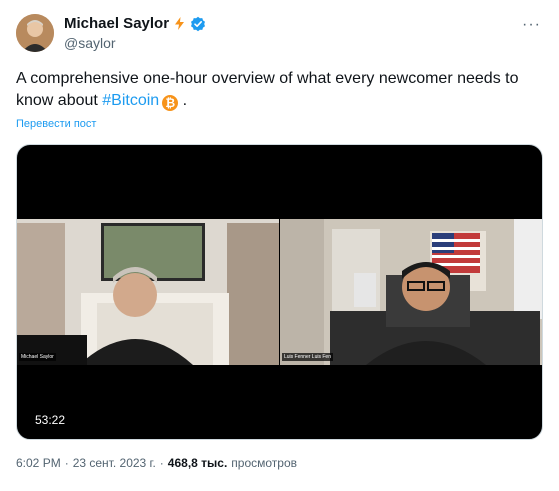 The height and width of the screenshot is (491, 559). What do you see at coordinates (198, 24) in the screenshot?
I see `verified-icon` at bounding box center [198, 24].